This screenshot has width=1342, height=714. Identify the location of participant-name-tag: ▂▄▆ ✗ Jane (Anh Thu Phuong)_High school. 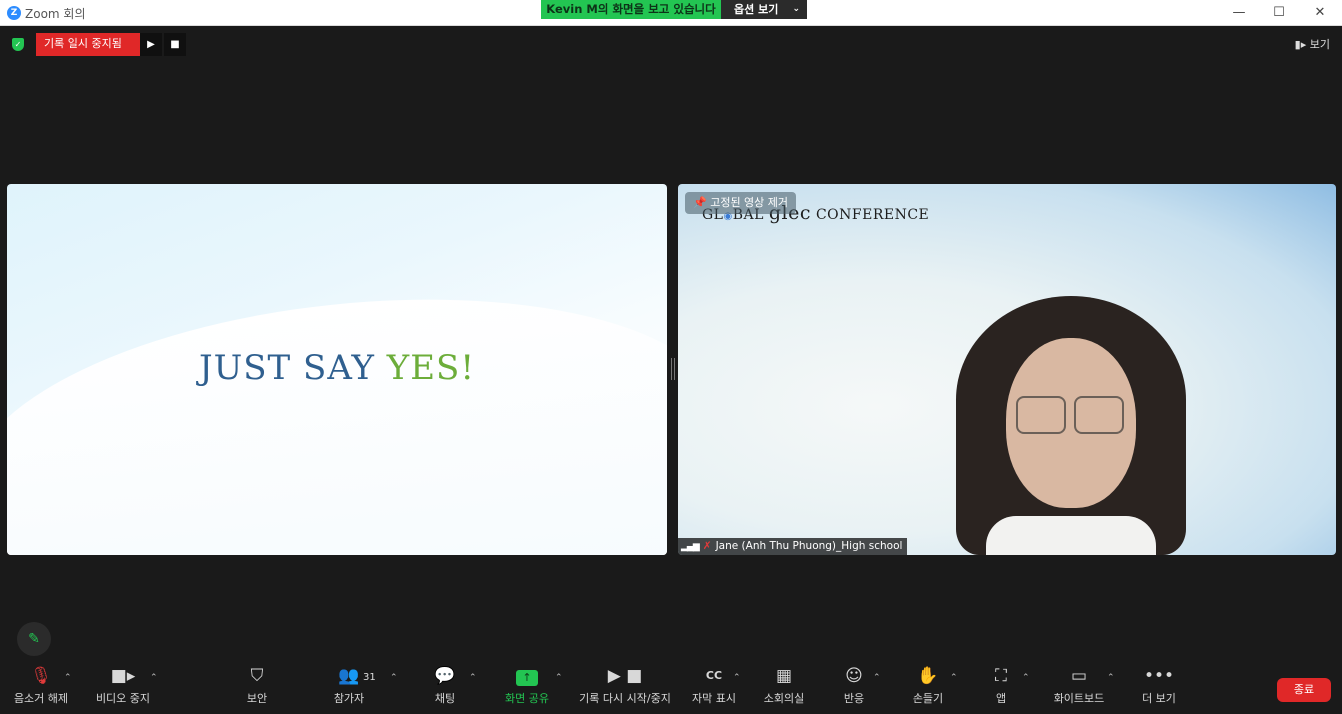
(793, 546).